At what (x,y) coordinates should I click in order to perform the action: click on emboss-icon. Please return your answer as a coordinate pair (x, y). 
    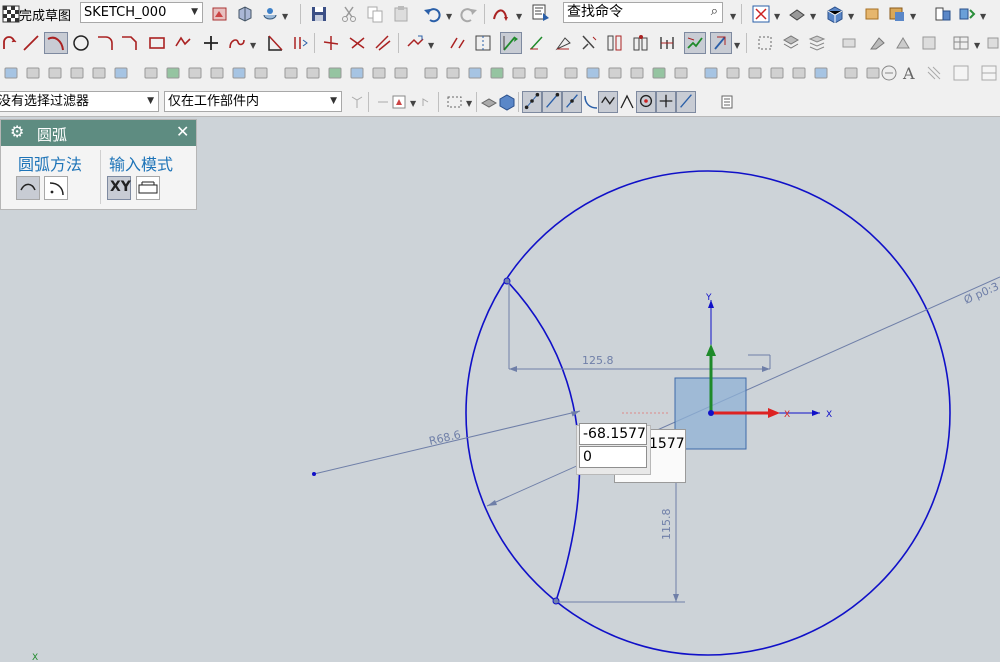
    Looking at the image, I should click on (615, 73).